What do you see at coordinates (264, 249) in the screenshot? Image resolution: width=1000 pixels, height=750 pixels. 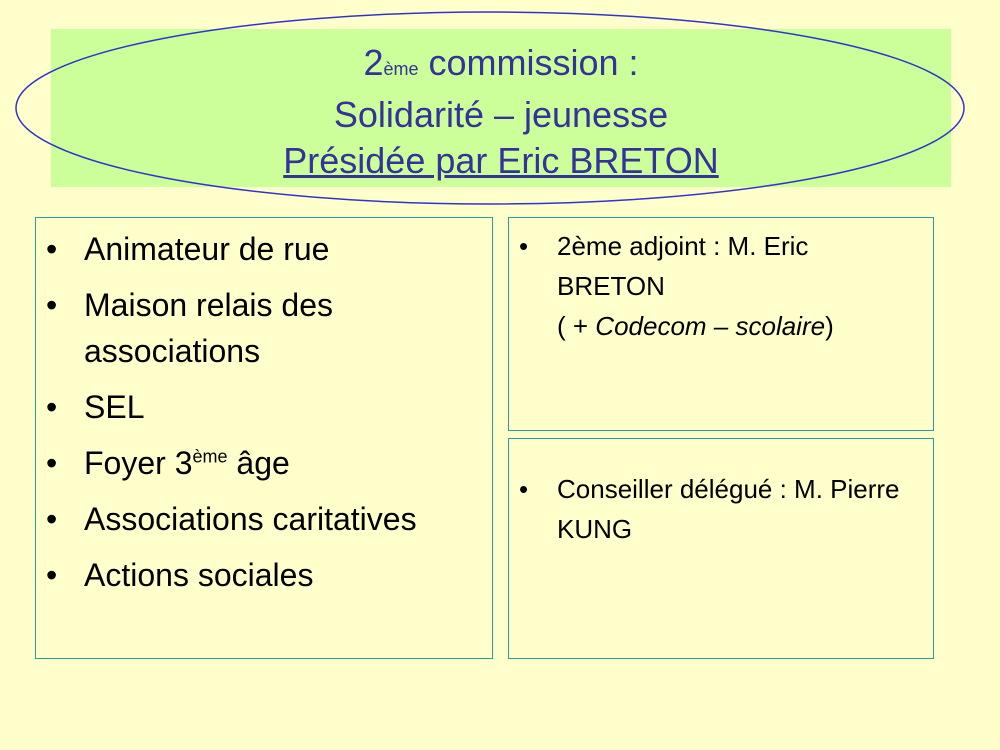 I see `list-item: Animateur de rue` at bounding box center [264, 249].